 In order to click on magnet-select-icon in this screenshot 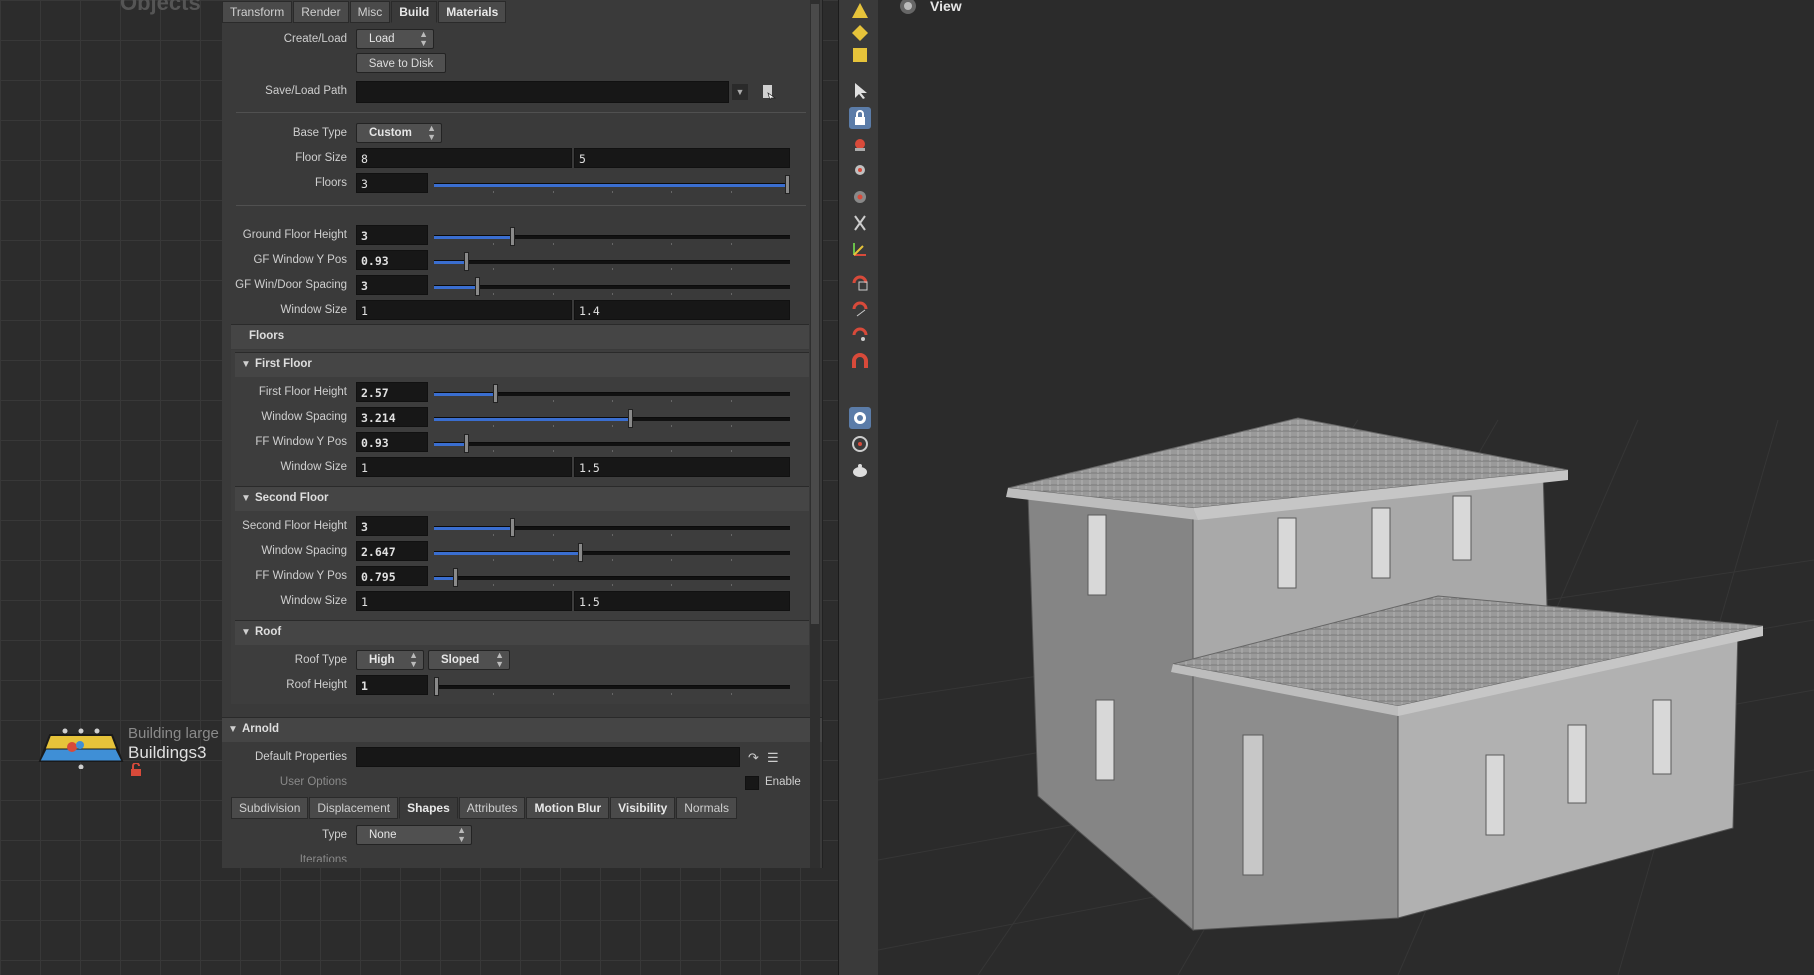, I will do `click(860, 145)`.